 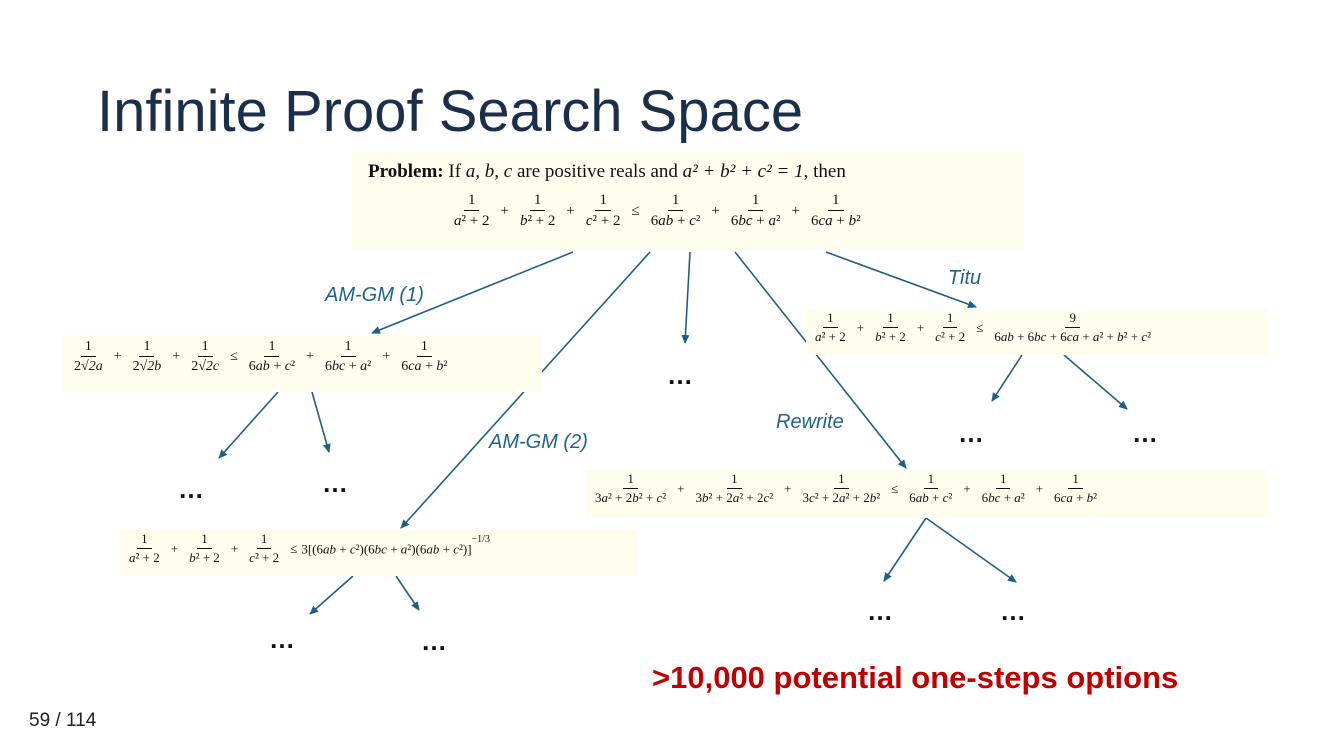 What do you see at coordinates (321, 422) in the screenshot?
I see `arrow-l1b` at bounding box center [321, 422].